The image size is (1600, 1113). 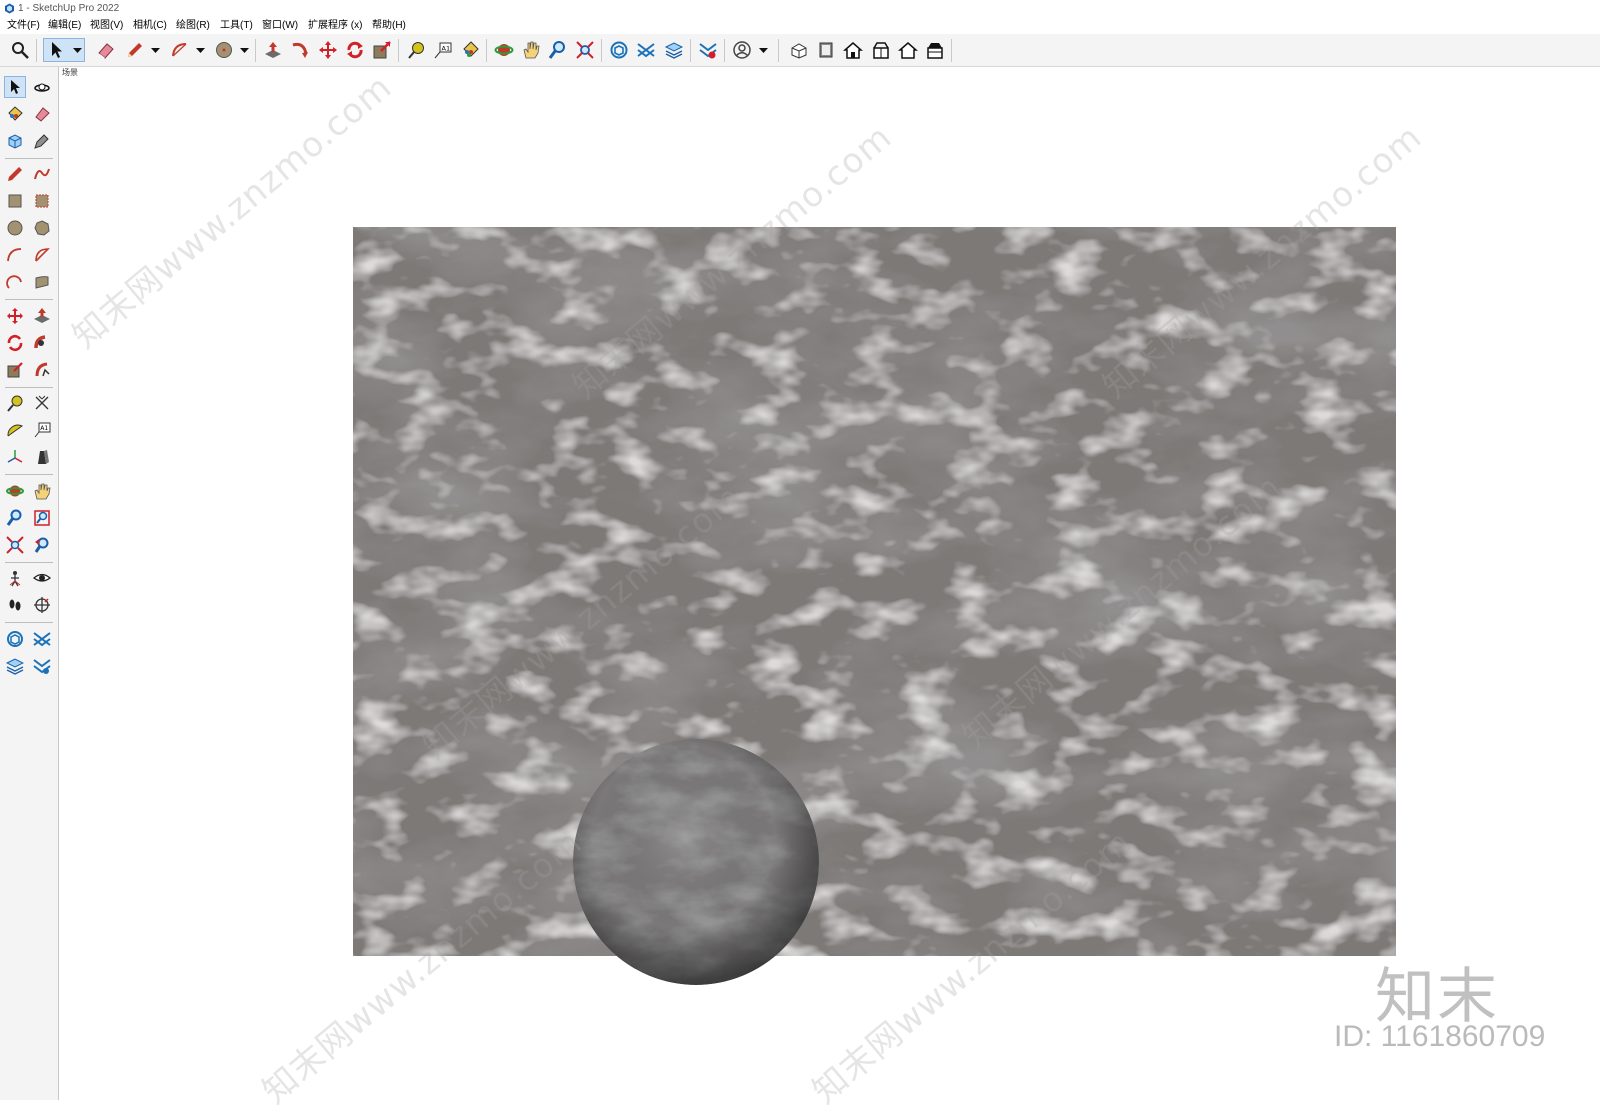 I want to click on window-title: 1 - SketchUp Pro 2022, so click(x=69, y=8).